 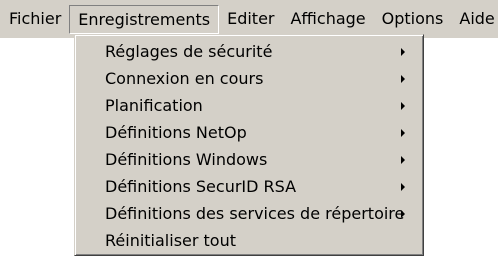 I want to click on menu-item-definitions-services-repertoire: Définitions des services de répertoire, so click(x=249, y=213).